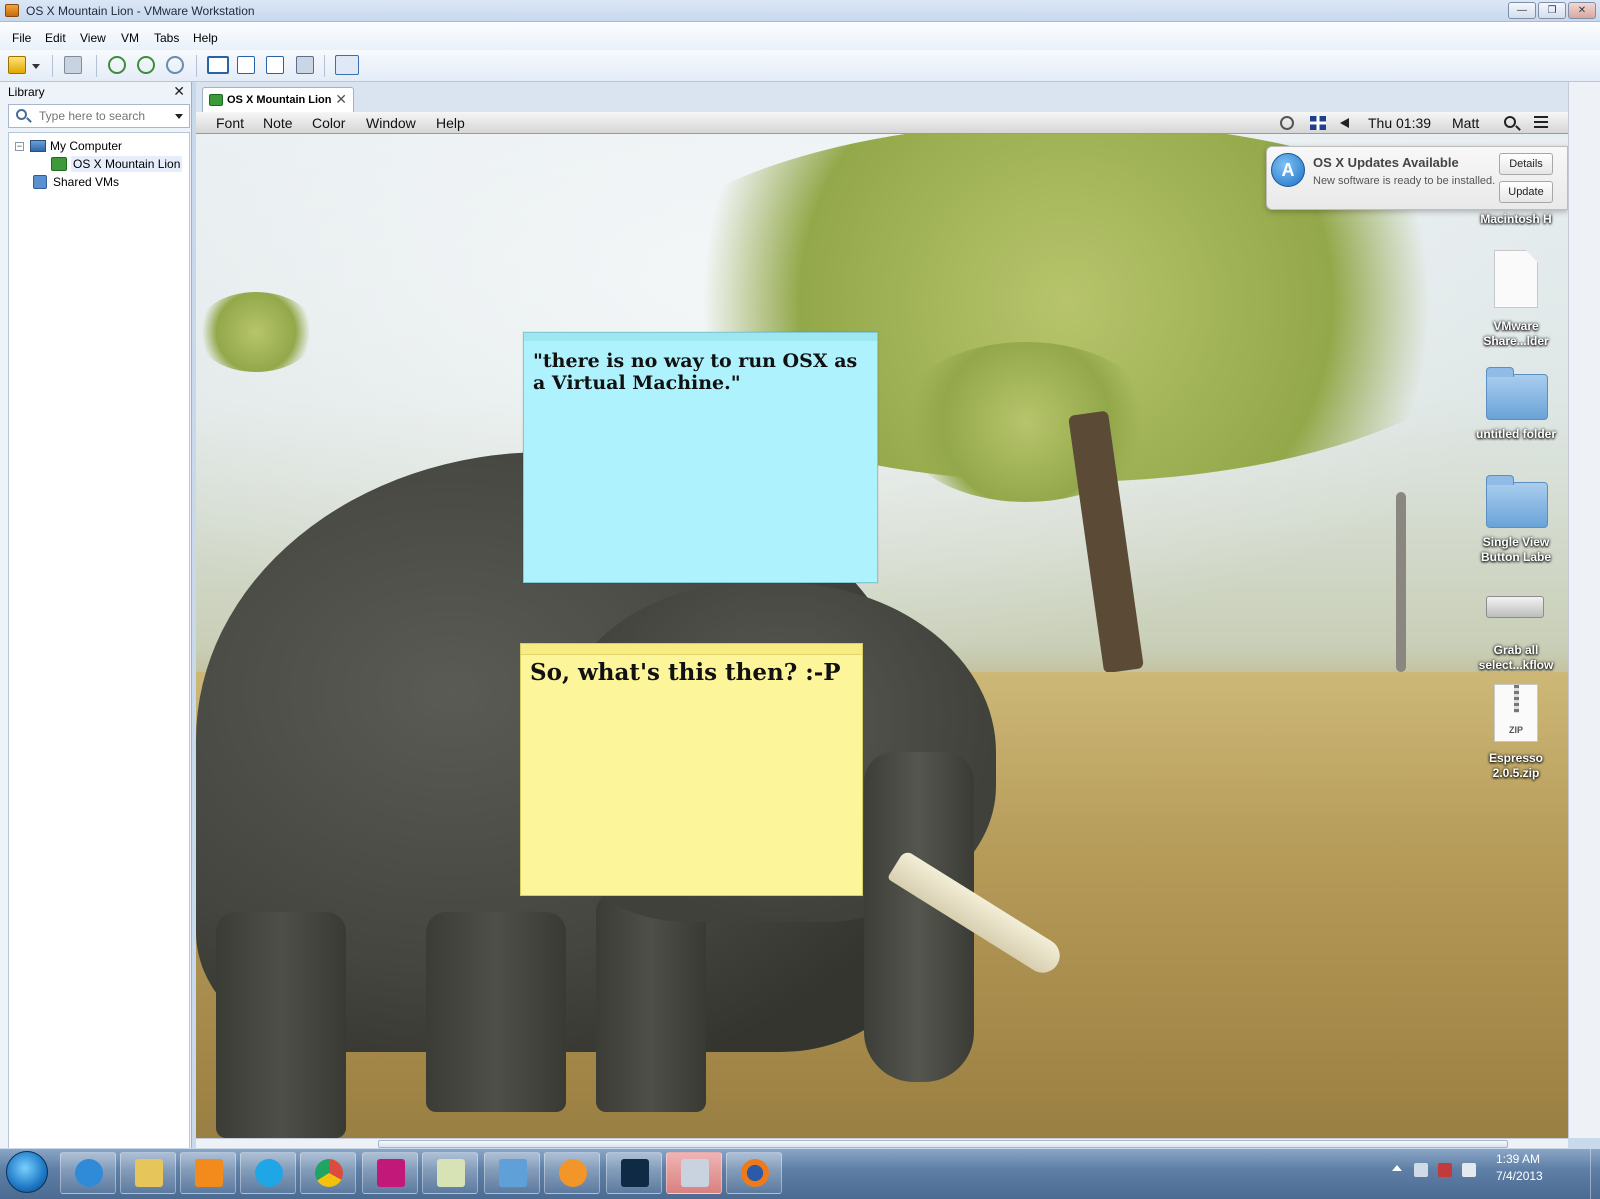  Describe the element at coordinates (1399, 123) in the screenshot. I see `osx-clock: Thu 01:39` at that location.